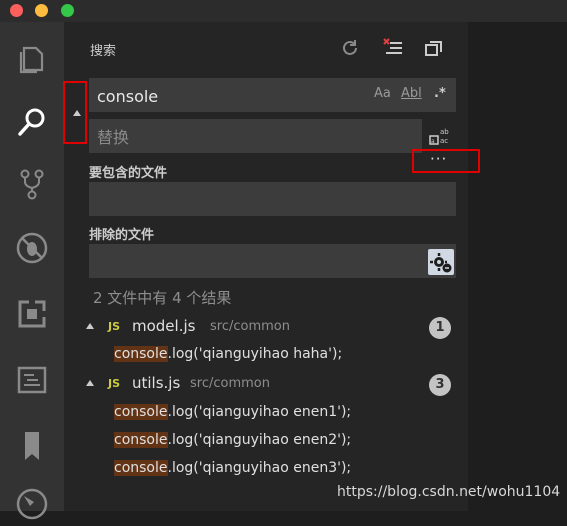 The image size is (567, 526). Describe the element at coordinates (156, 383) in the screenshot. I see `file-name: utils.js` at that location.